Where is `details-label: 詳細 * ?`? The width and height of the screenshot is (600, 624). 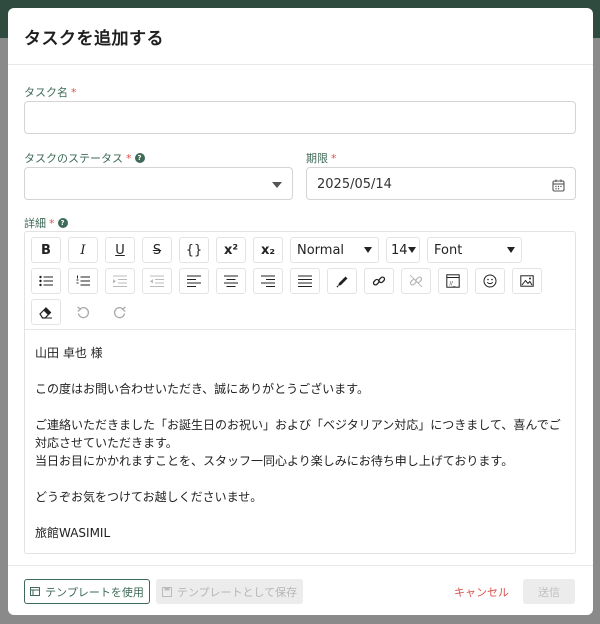 details-label: 詳細 * ? is located at coordinates (46, 223).